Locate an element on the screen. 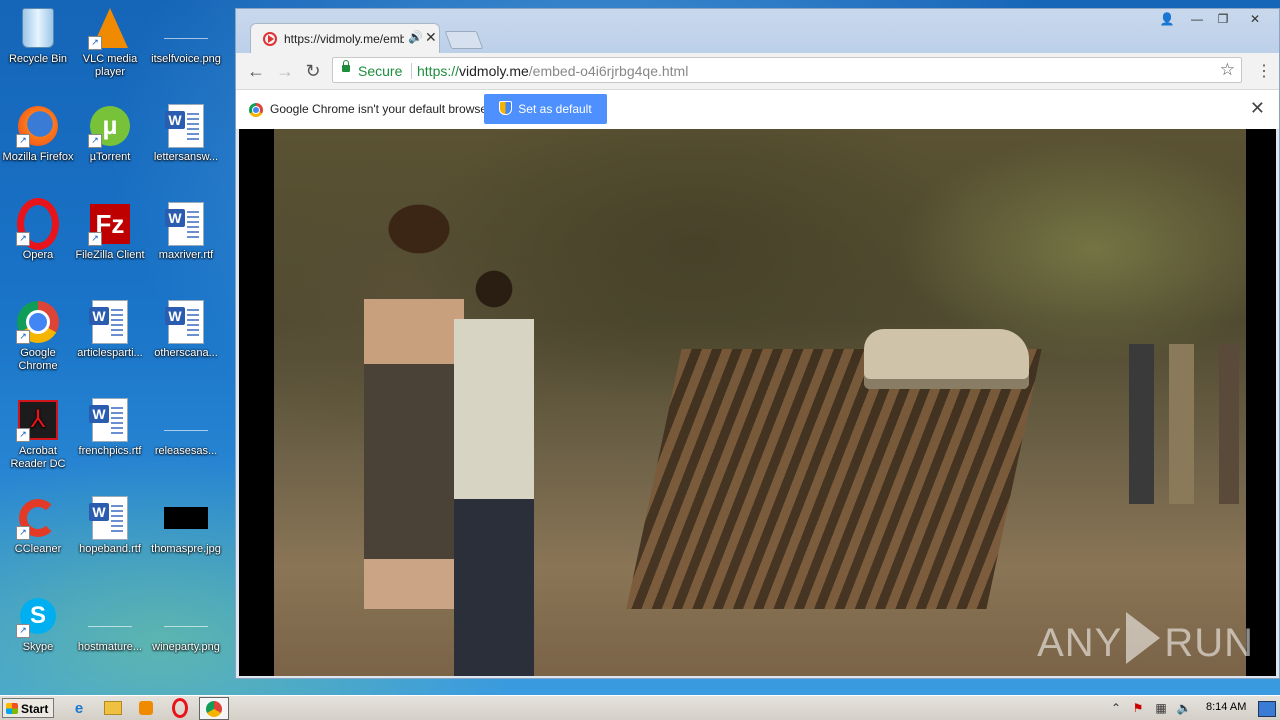 The image size is (1280, 720). new-tab-button is located at coordinates (464, 40).